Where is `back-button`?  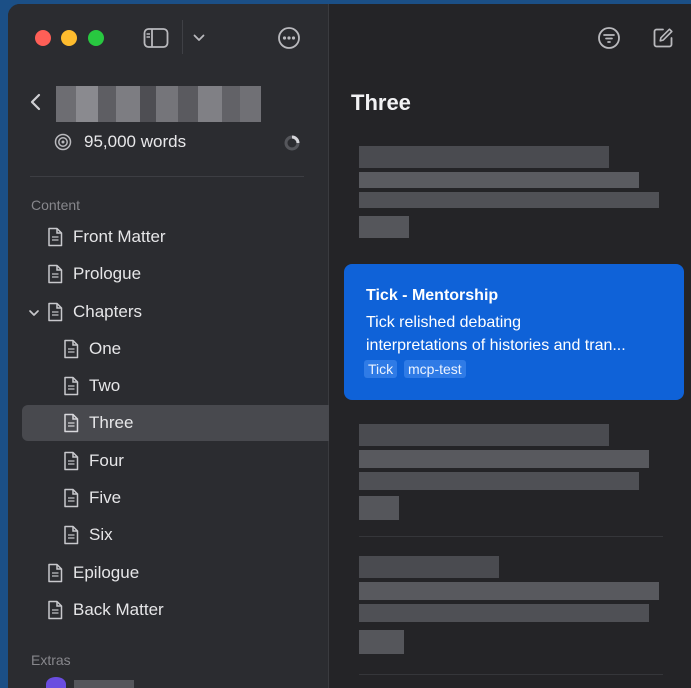
back-button is located at coordinates (36, 102).